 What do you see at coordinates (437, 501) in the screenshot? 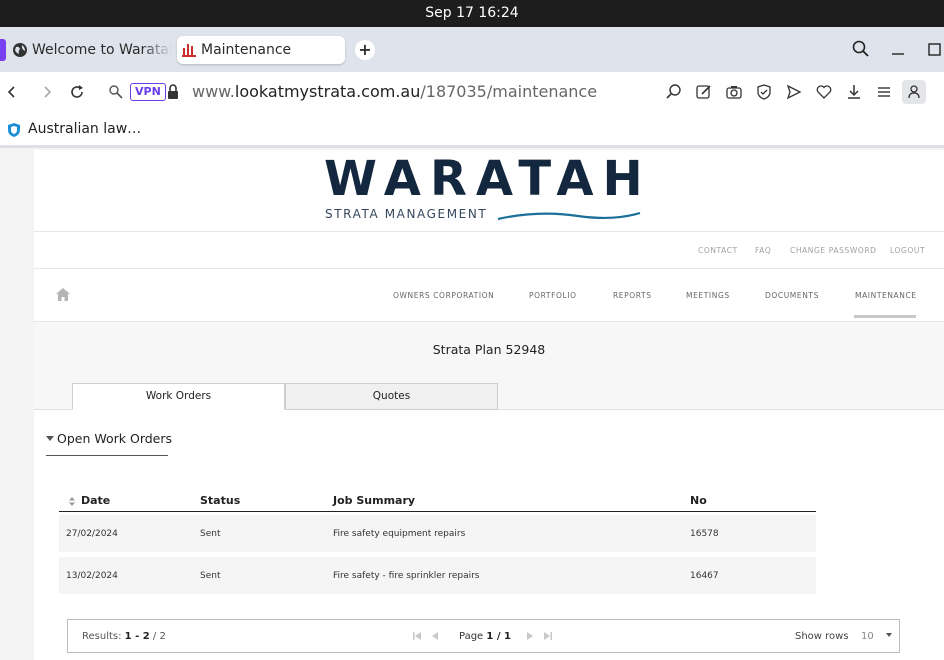
I see `table-header: Date Status Job Summary No` at bounding box center [437, 501].